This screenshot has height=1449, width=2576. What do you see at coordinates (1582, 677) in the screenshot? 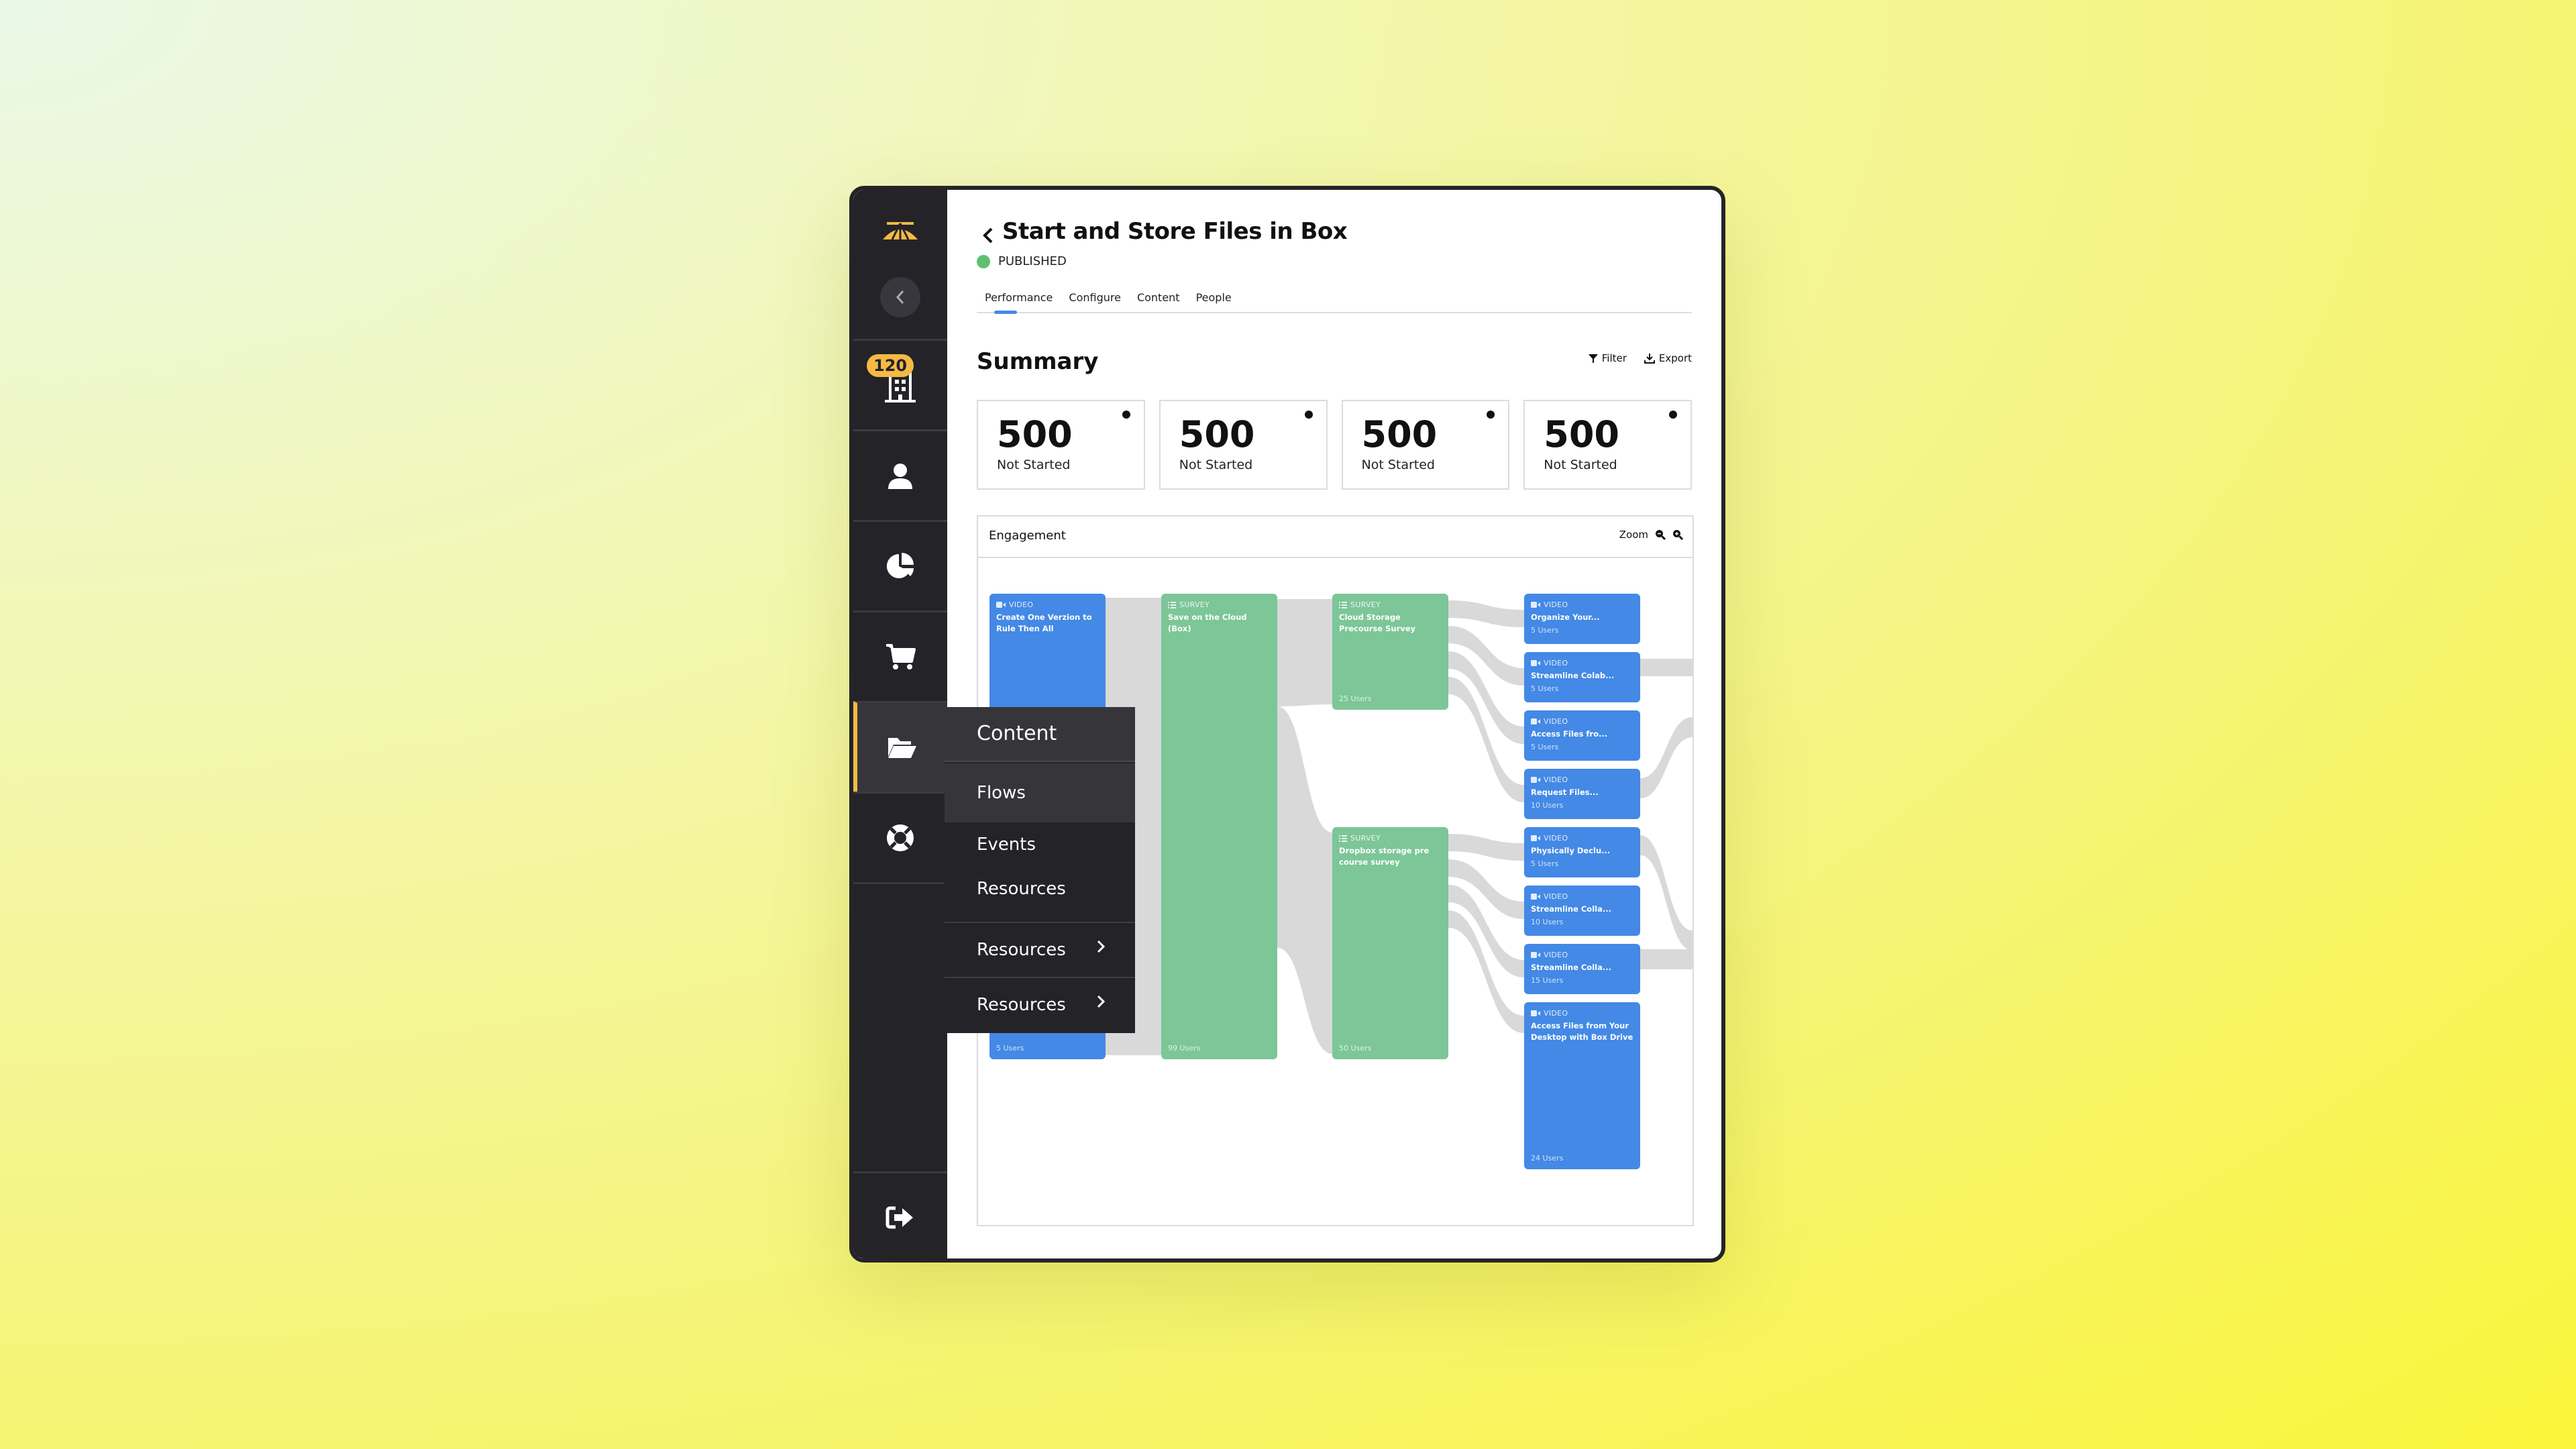
I see `flow-node-video: VIDEO Streamline Colab... 5 Users` at bounding box center [1582, 677].